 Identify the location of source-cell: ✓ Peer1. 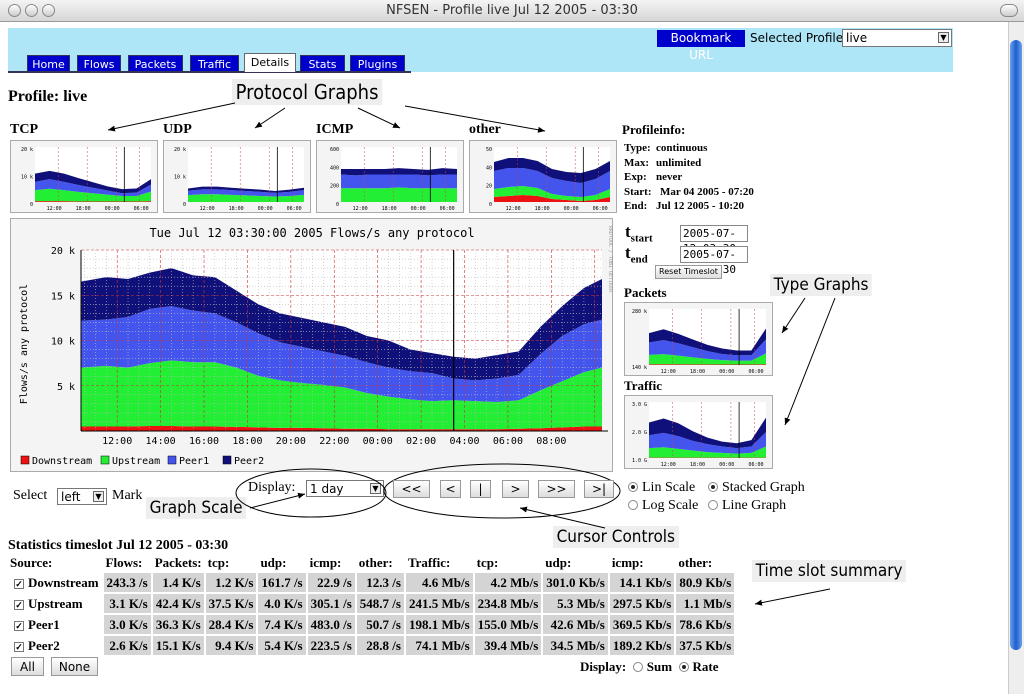
(55, 624).